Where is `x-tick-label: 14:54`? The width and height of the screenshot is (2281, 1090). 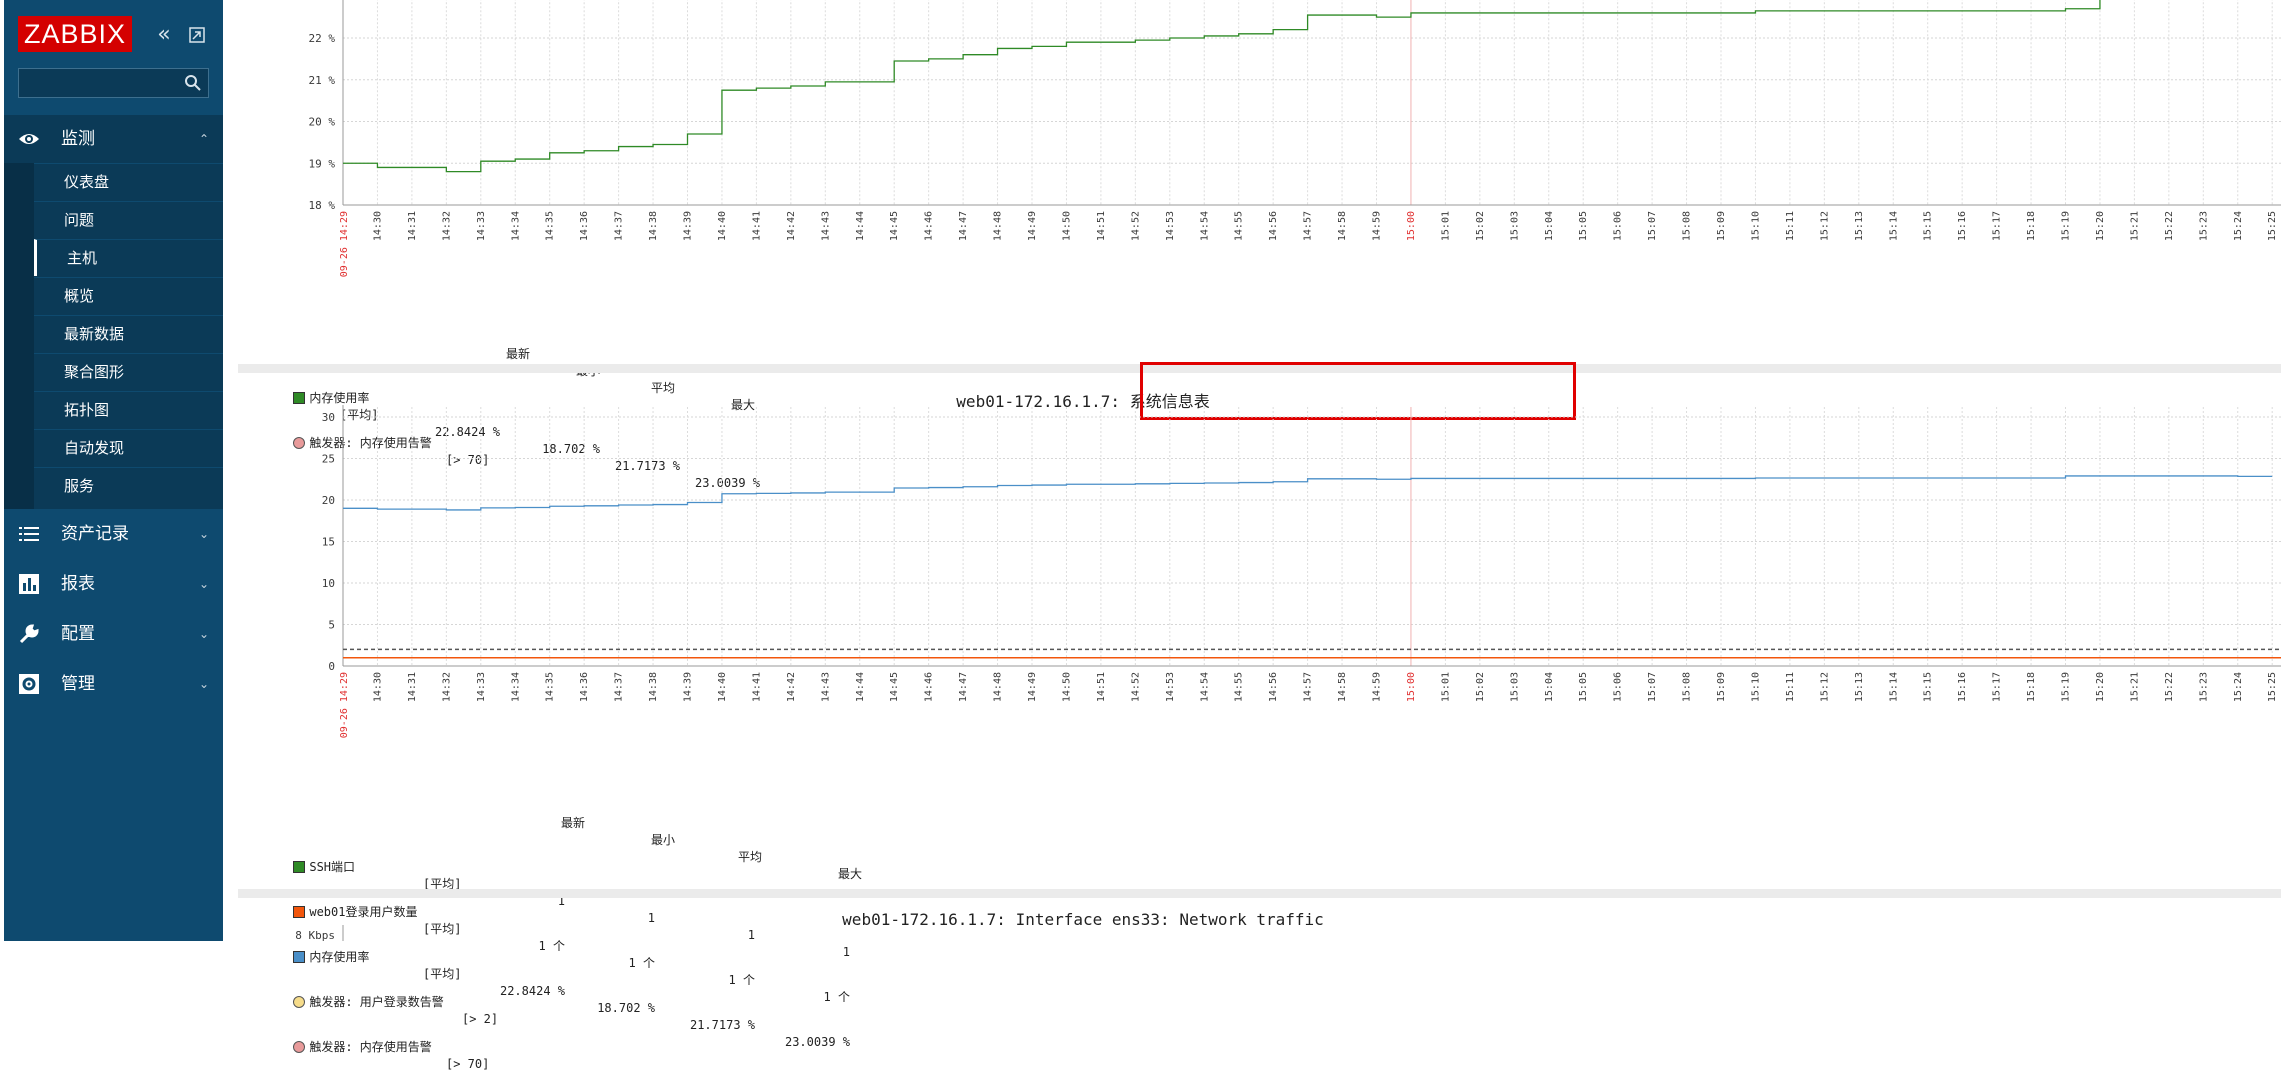 x-tick-label: 14:54 is located at coordinates (1204, 687).